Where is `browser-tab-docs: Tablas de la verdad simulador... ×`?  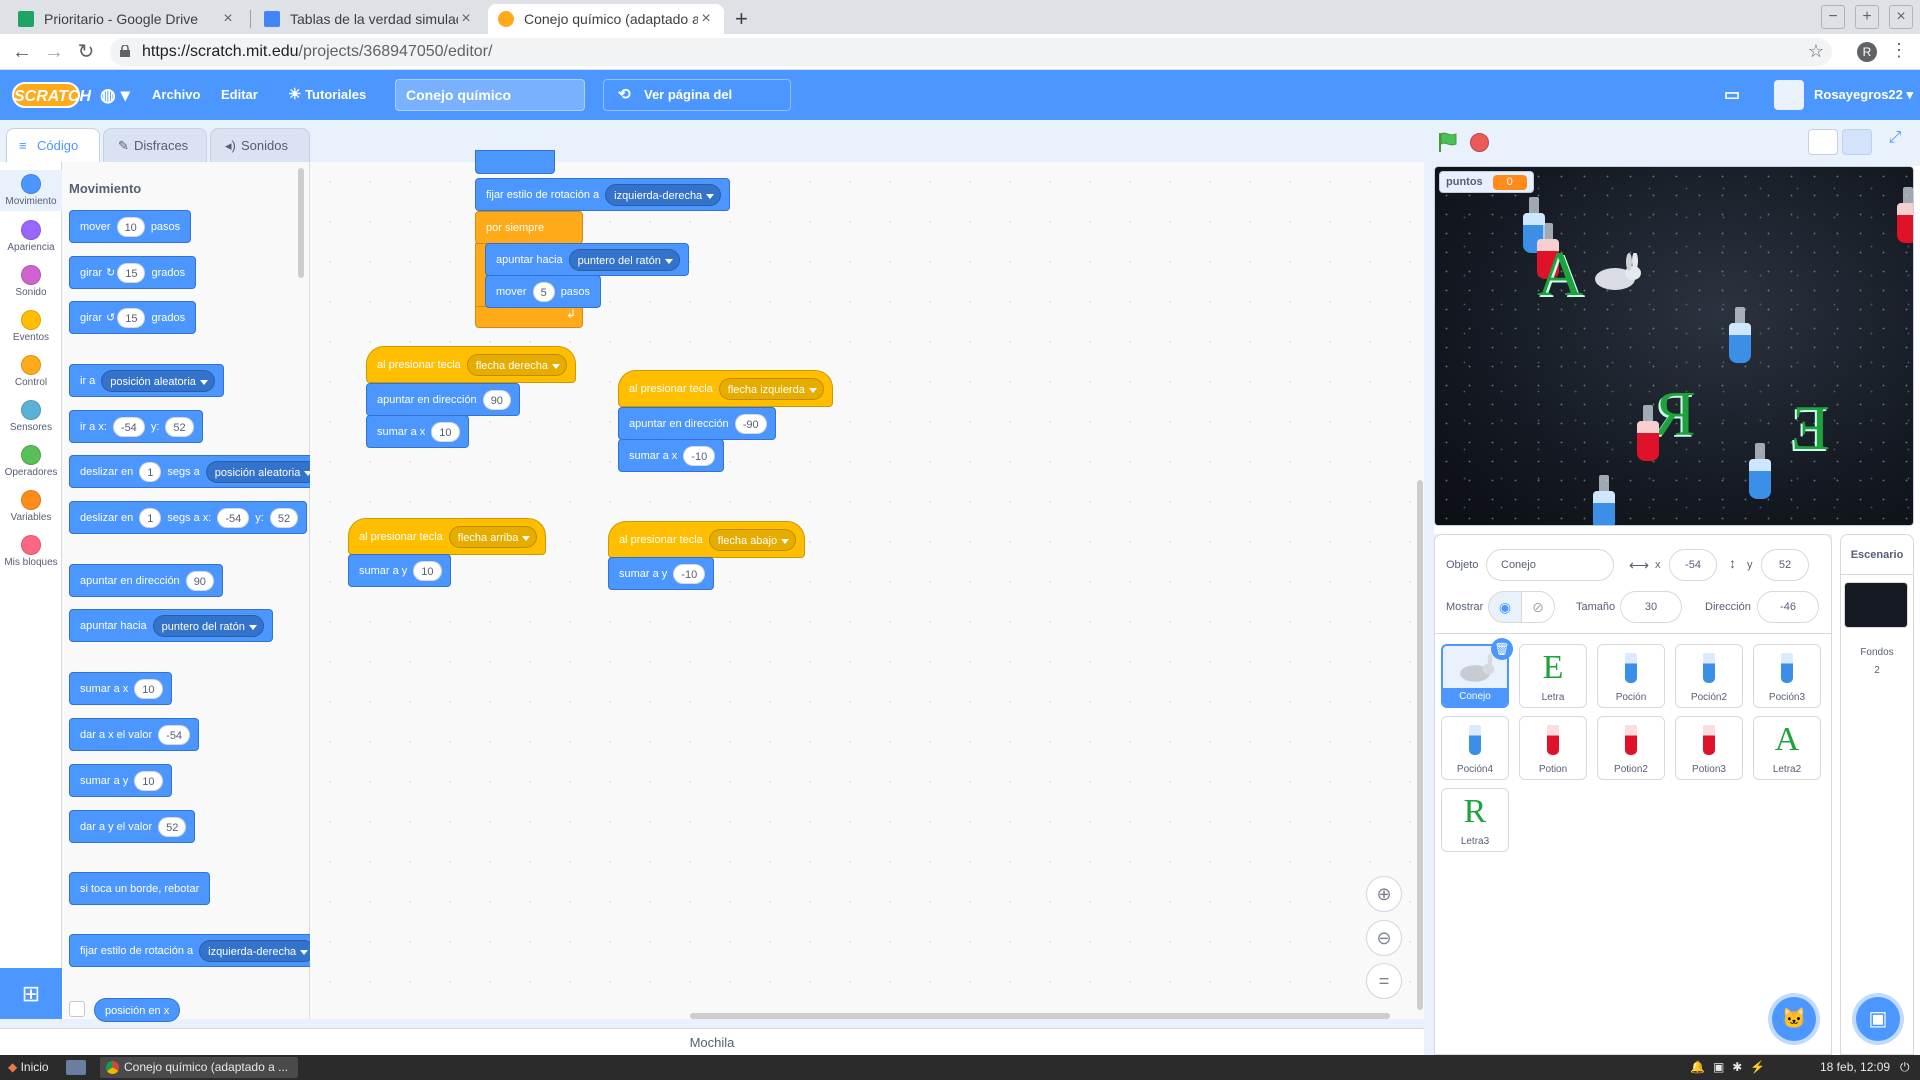
browser-tab-docs: Tablas de la verdad simulador... × is located at coordinates (369, 19).